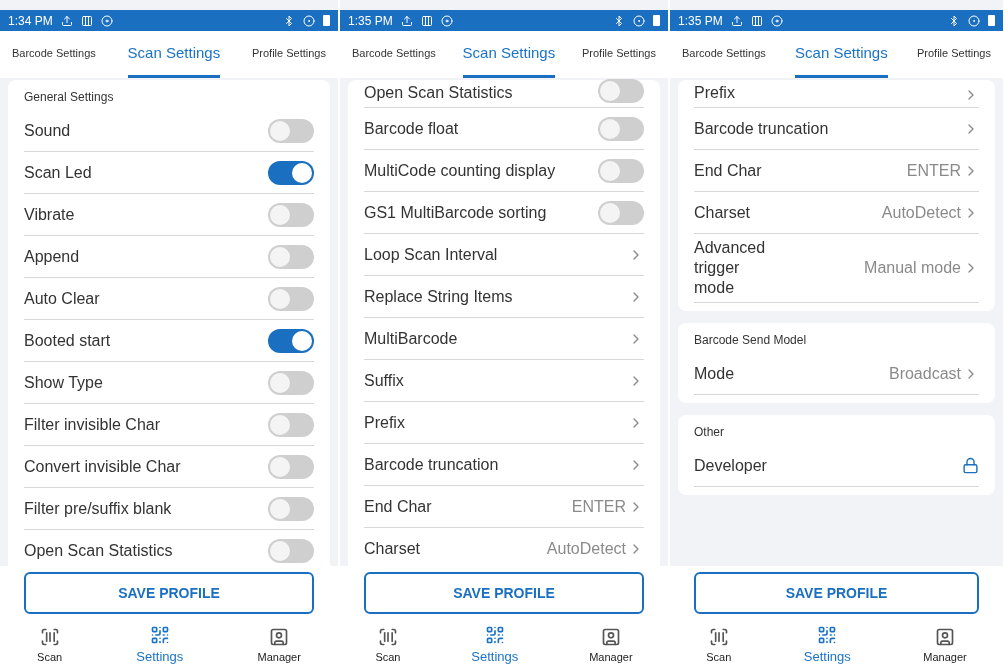 This screenshot has width=1005, height=672. I want to click on settings-row: Filter invisible Char, so click(169, 425).